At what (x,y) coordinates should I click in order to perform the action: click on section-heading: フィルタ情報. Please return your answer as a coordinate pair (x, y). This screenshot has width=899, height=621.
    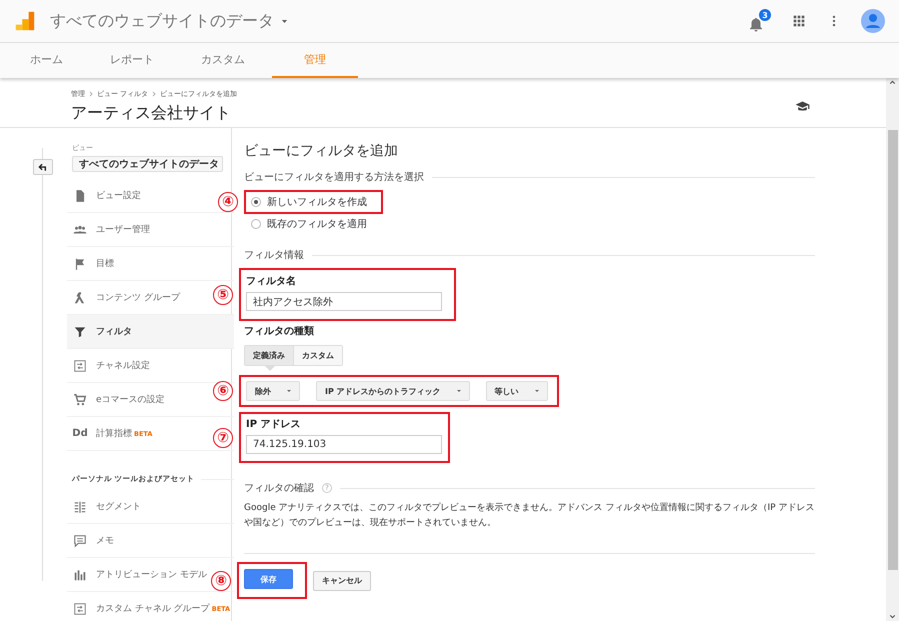
    Looking at the image, I should click on (274, 255).